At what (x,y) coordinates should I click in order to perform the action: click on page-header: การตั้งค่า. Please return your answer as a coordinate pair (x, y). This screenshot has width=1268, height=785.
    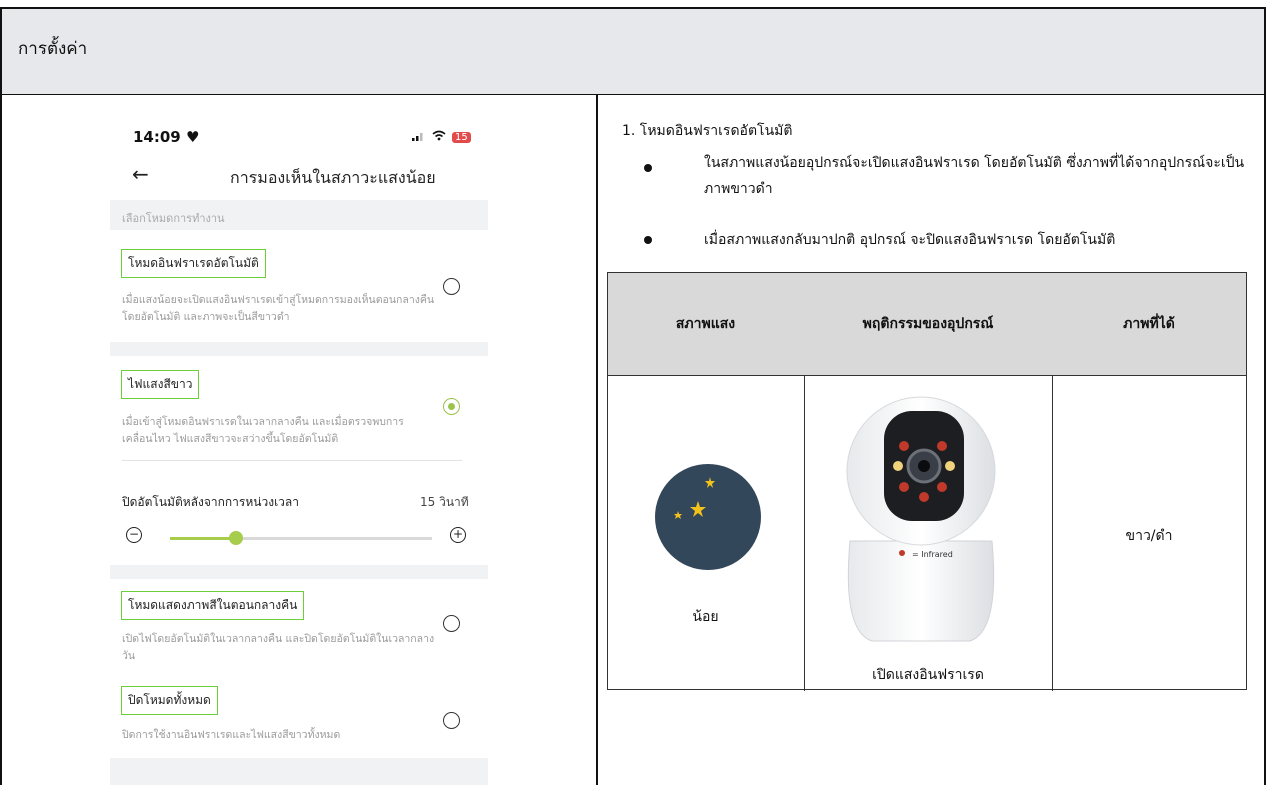
    Looking at the image, I should click on (633, 52).